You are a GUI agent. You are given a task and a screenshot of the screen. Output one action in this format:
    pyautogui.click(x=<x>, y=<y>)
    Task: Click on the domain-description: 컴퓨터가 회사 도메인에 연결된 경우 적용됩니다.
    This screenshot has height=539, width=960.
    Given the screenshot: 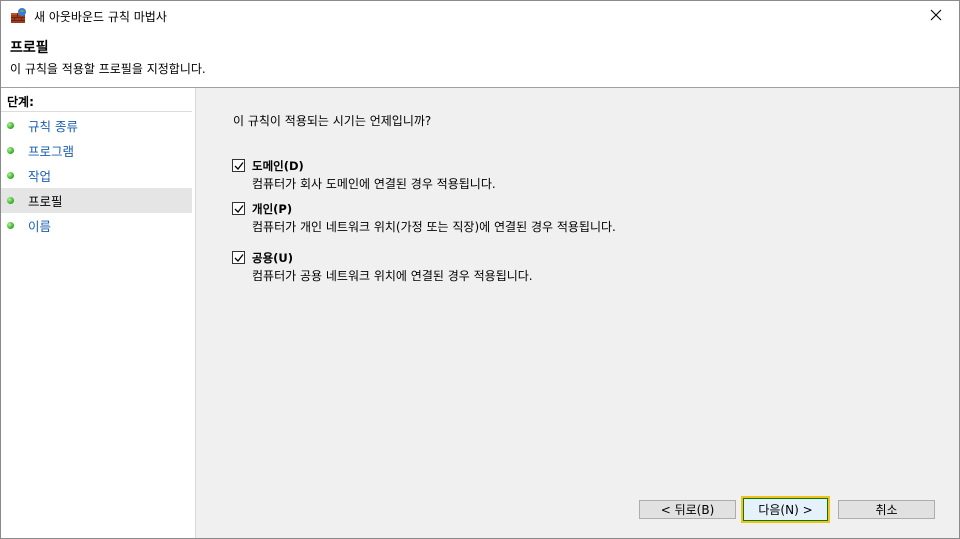 What is the action you would take?
    pyautogui.click(x=374, y=184)
    